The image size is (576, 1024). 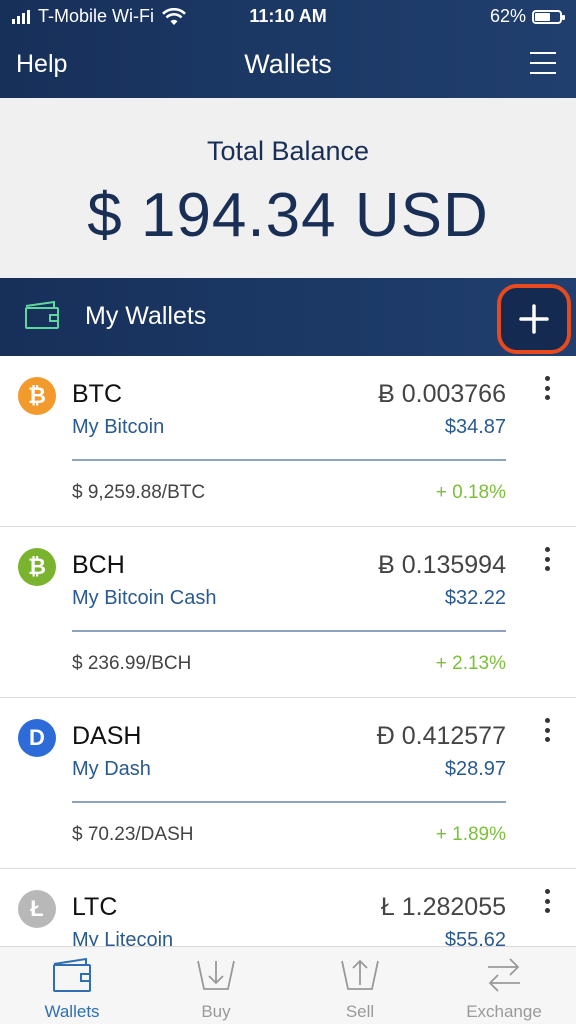 I want to click on battery-percent: 62%, so click(x=507, y=16).